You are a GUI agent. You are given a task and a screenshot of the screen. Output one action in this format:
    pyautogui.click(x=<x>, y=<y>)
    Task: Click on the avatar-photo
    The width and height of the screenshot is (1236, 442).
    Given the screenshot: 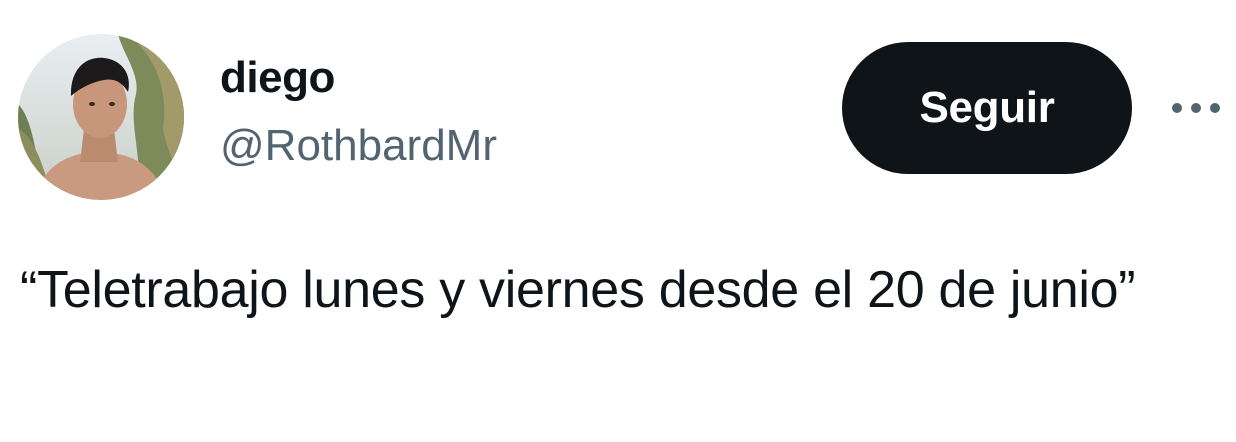 What is the action you would take?
    pyautogui.click(x=101, y=117)
    